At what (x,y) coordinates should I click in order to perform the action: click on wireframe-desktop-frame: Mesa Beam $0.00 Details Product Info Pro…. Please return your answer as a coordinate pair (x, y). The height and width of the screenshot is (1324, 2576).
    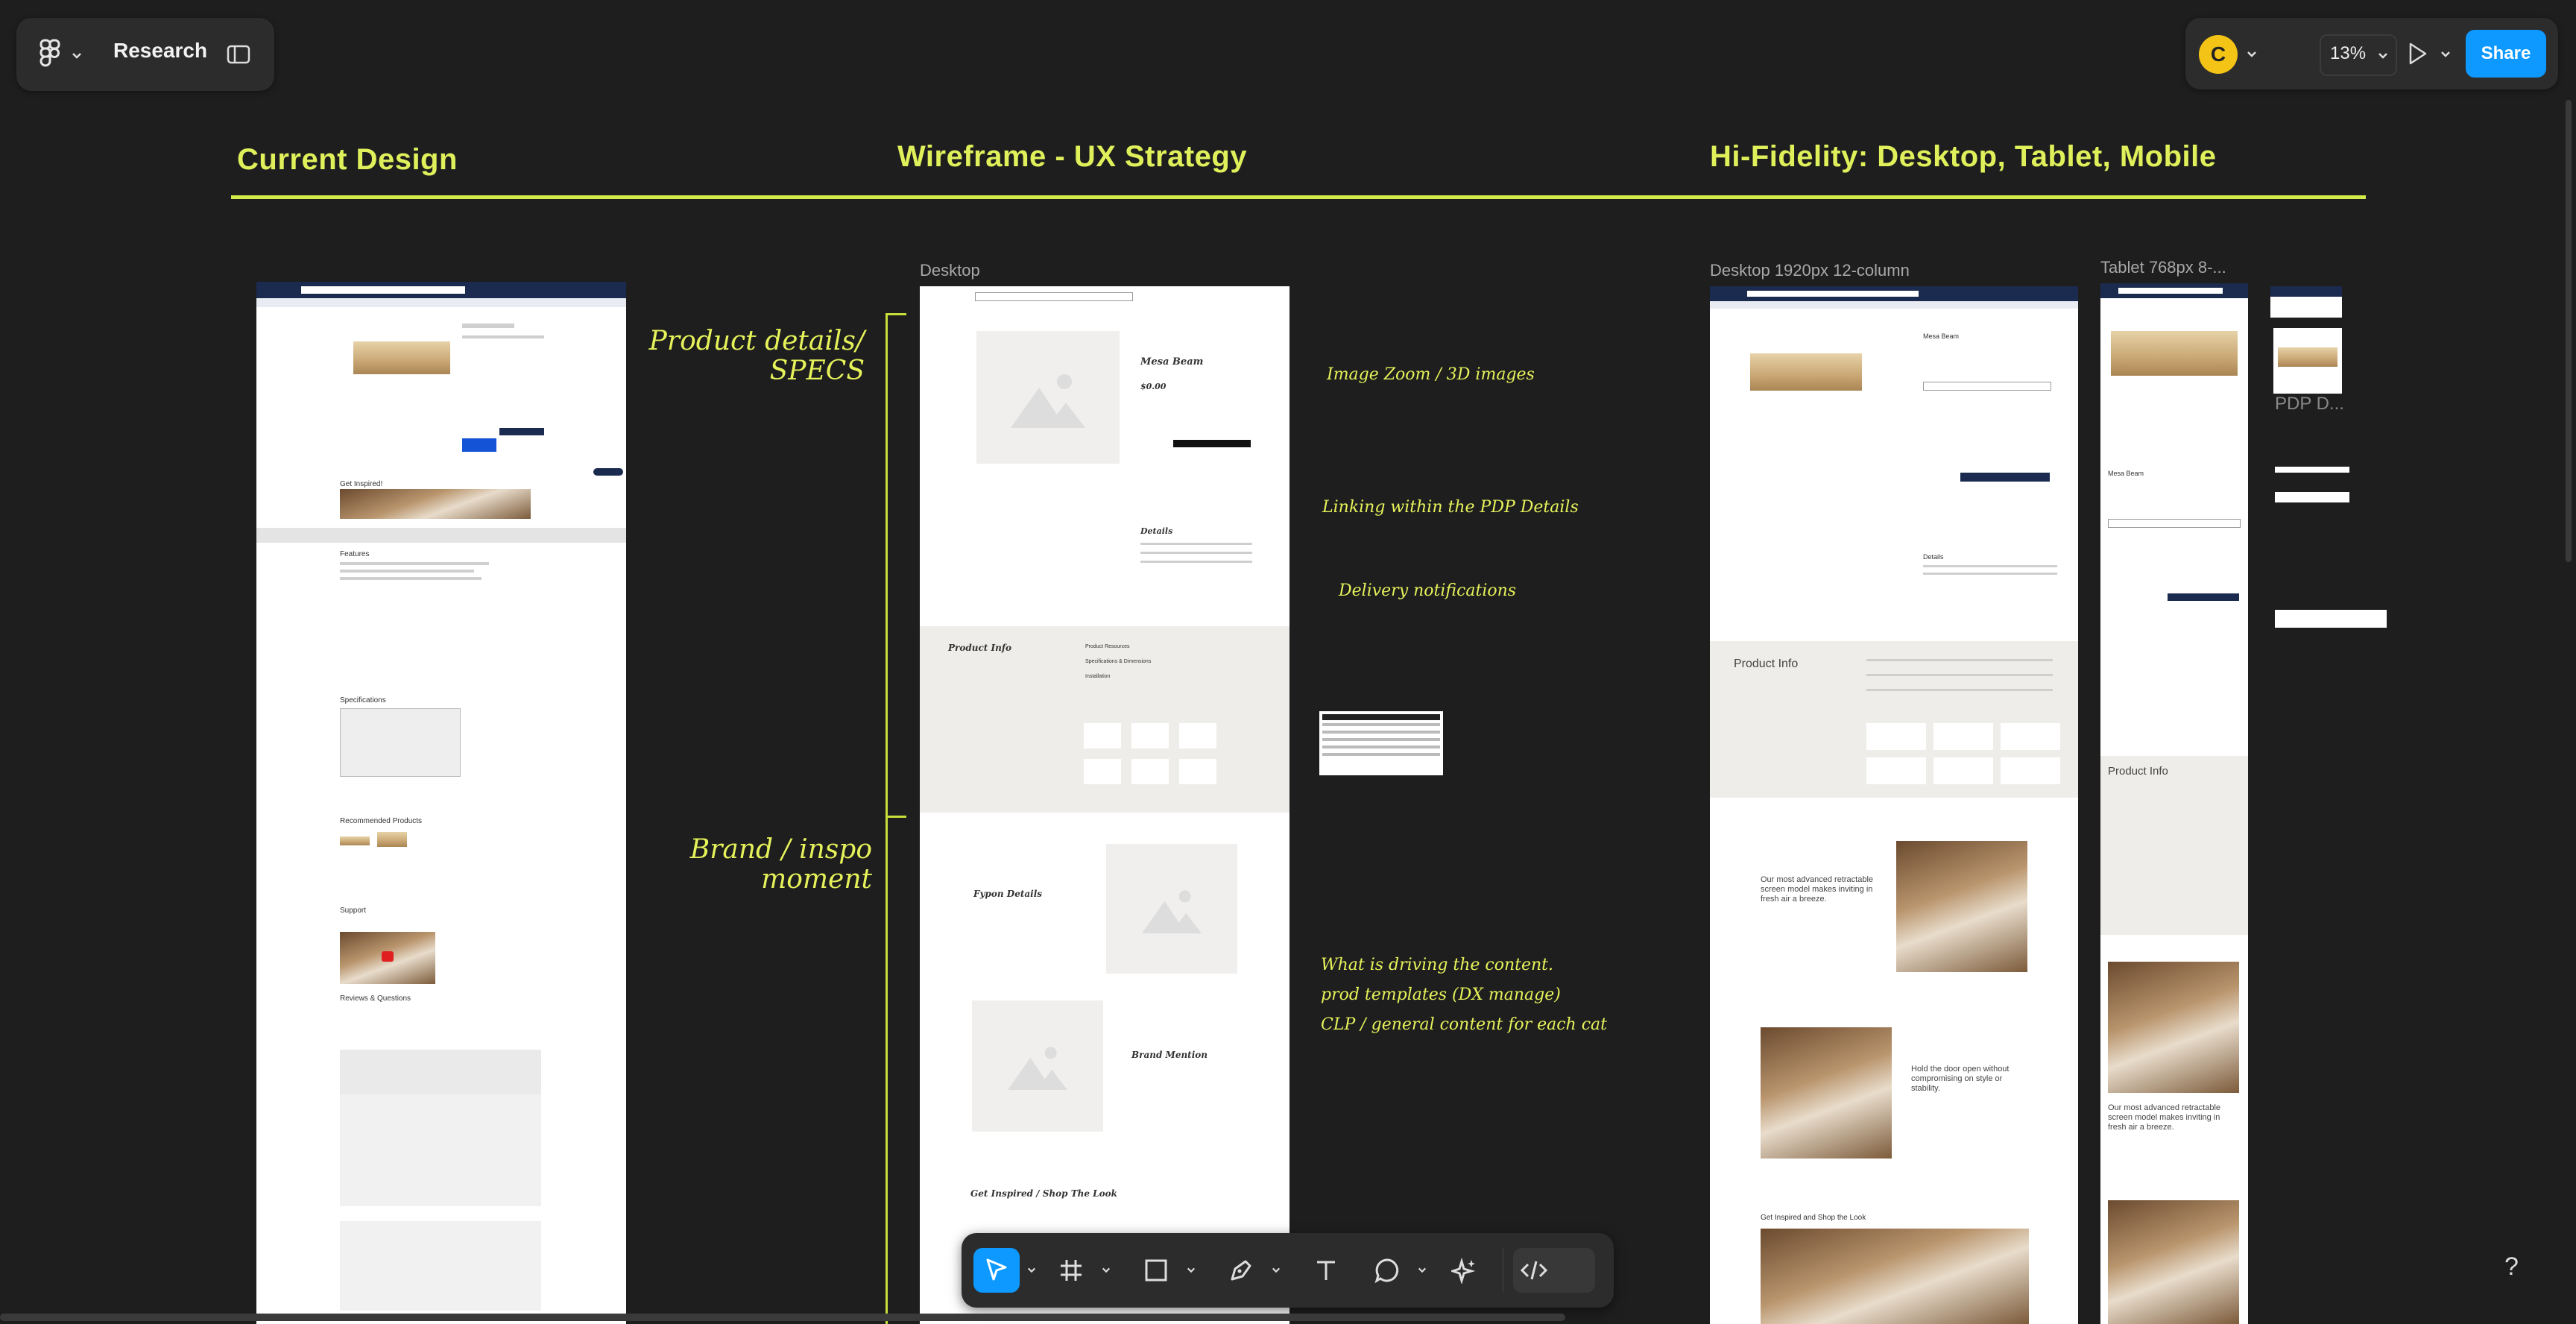
    Looking at the image, I should click on (1104, 805).